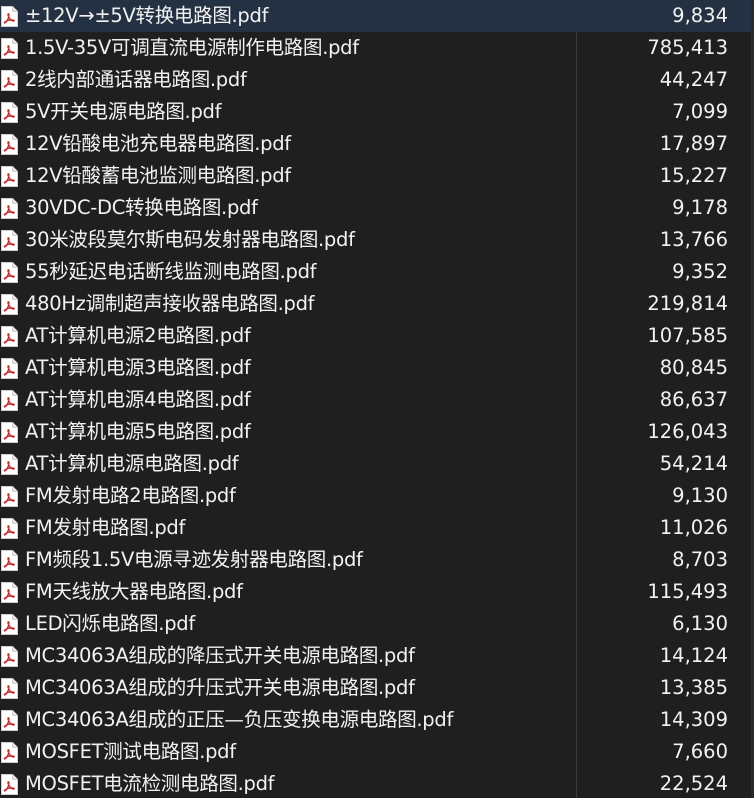 The width and height of the screenshot is (754, 798). What do you see at coordinates (377, 240) in the screenshot?
I see `file-row: 30米波段莫尔斯电码发射器电路图.pdf 13,766` at bounding box center [377, 240].